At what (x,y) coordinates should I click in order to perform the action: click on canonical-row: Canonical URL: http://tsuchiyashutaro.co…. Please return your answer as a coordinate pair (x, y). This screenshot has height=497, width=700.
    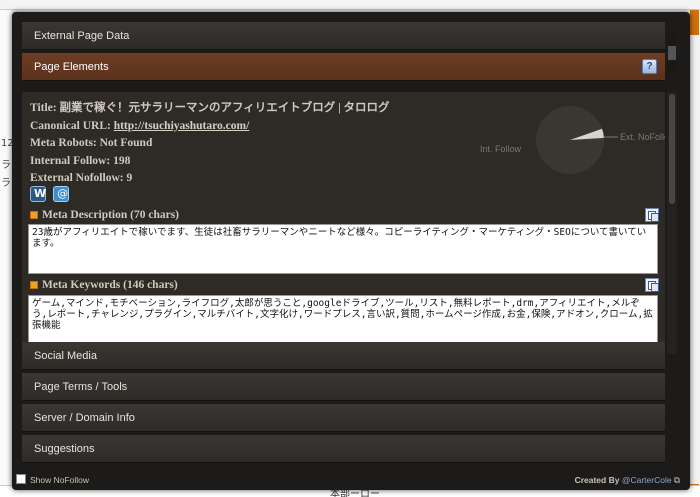
    Looking at the image, I should click on (140, 125).